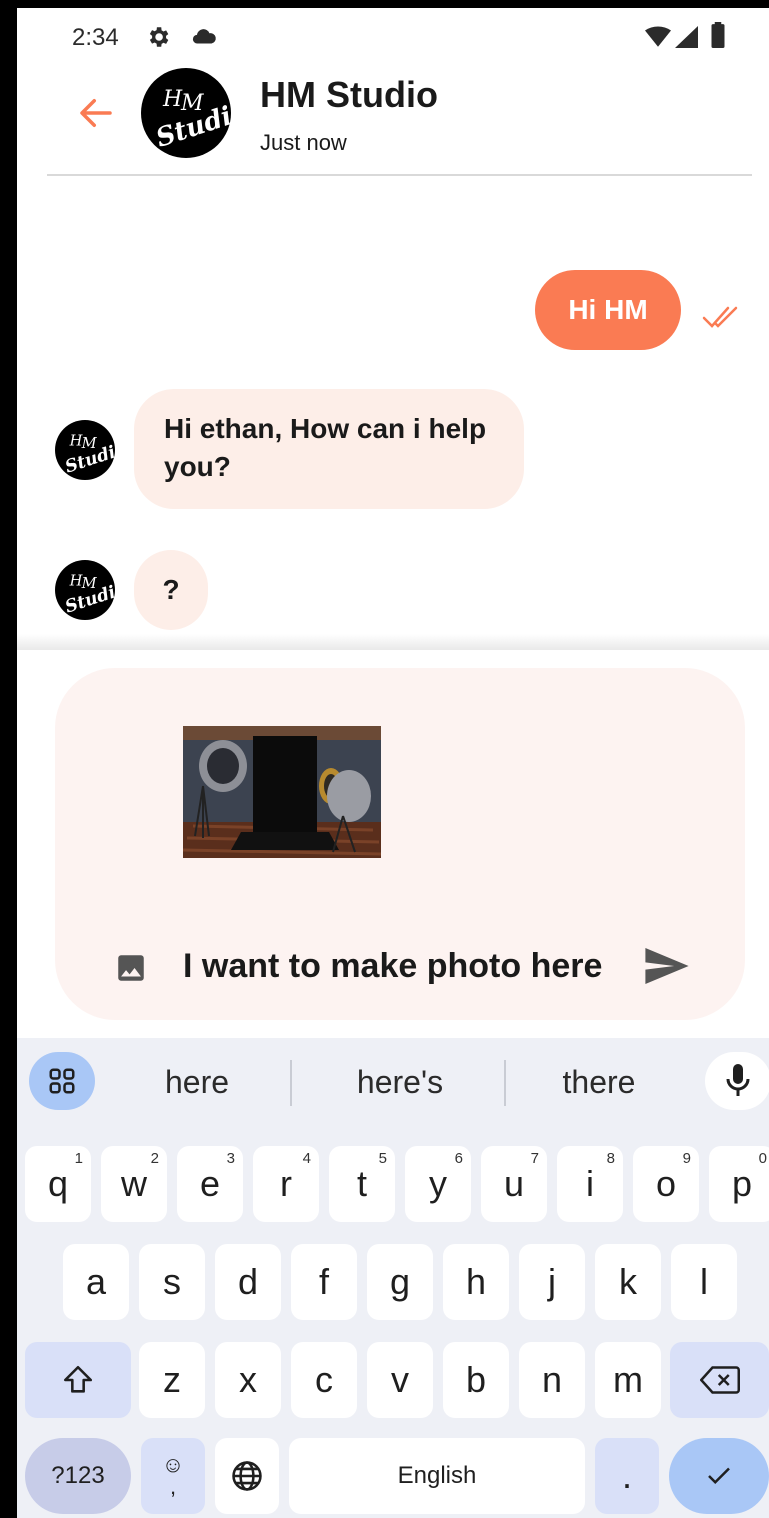  I want to click on send-icon, so click(667, 966).